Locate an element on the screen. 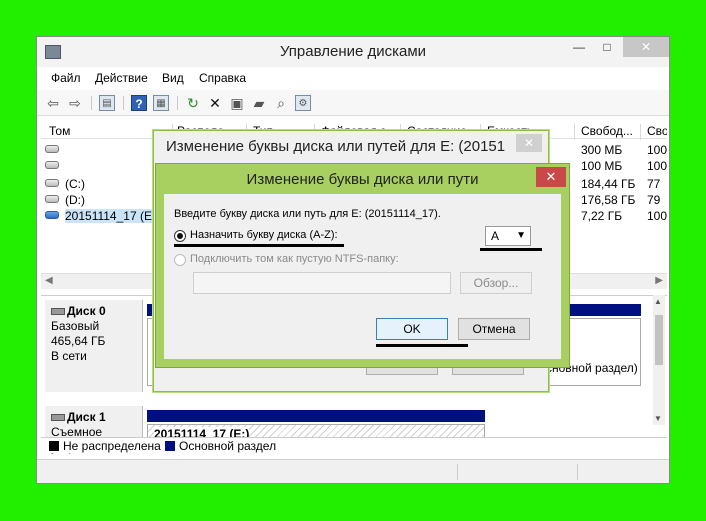 The height and width of the screenshot is (521, 706). vertical-scrollbar: ▲ ▼ is located at coordinates (659, 360).